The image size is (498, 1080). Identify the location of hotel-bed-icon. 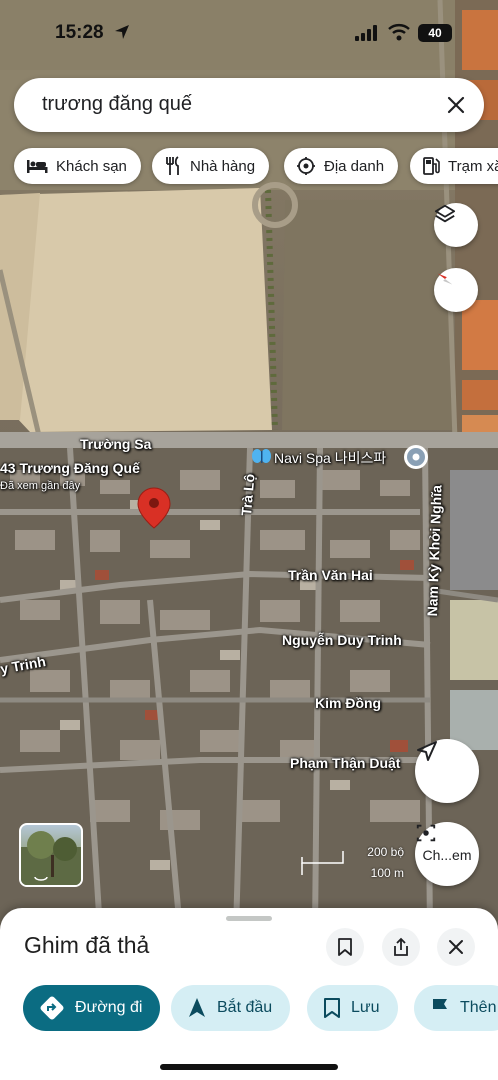
(37, 166).